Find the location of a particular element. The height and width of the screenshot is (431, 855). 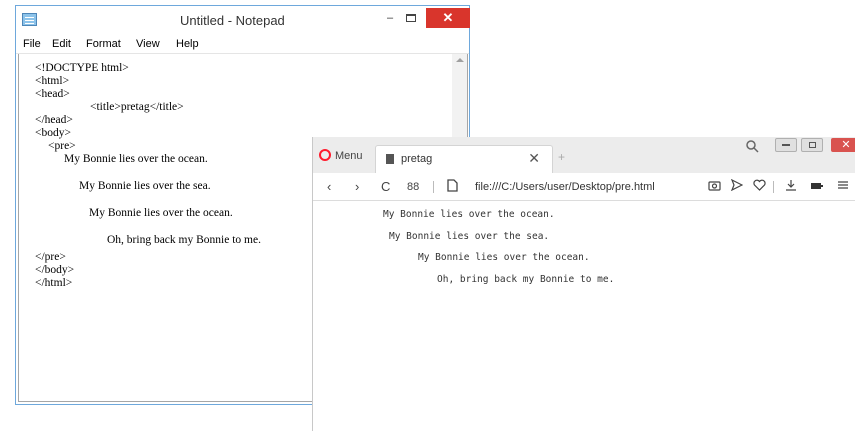

browser-tabbar: Menu pretag ✕ + ✕ is located at coordinates (584, 155).